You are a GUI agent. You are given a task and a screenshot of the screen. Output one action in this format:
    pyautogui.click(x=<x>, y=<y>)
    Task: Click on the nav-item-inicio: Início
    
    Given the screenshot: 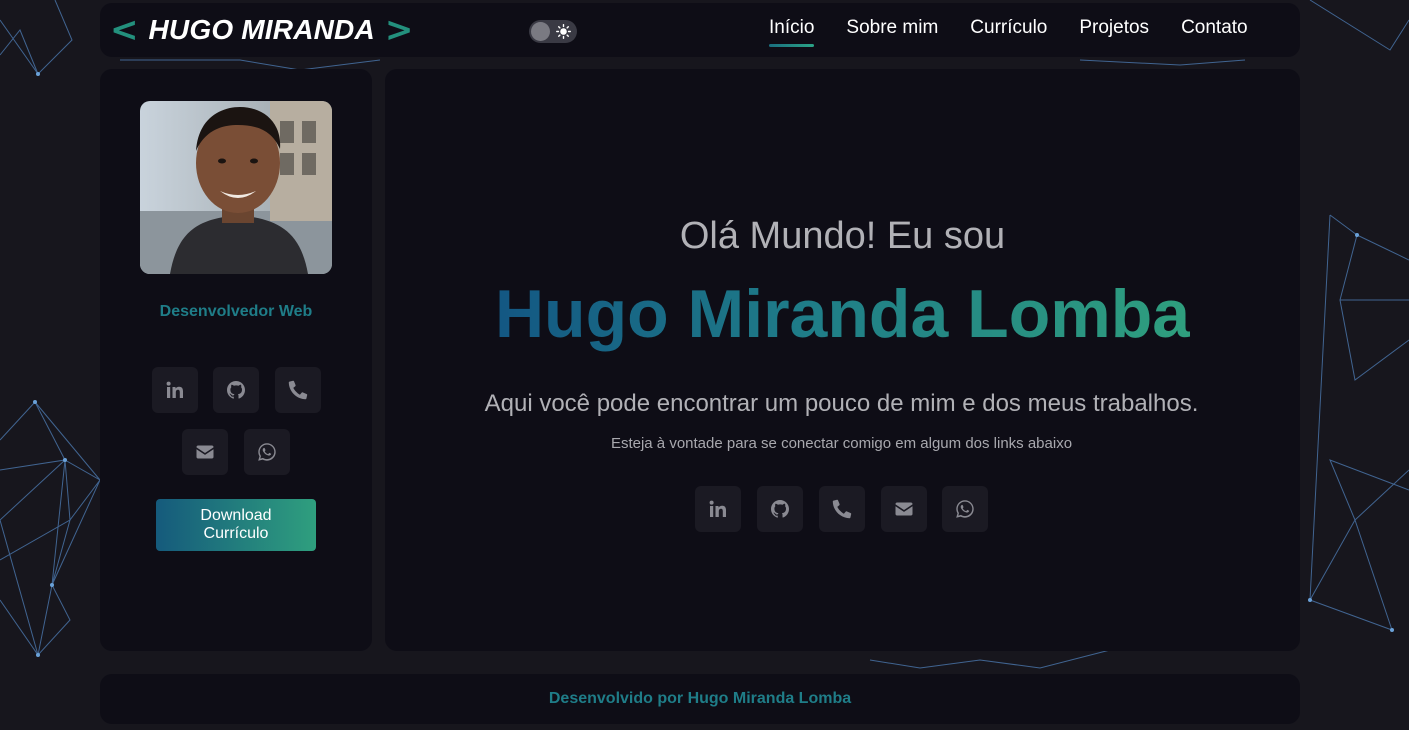 What is the action you would take?
    pyautogui.click(x=792, y=32)
    